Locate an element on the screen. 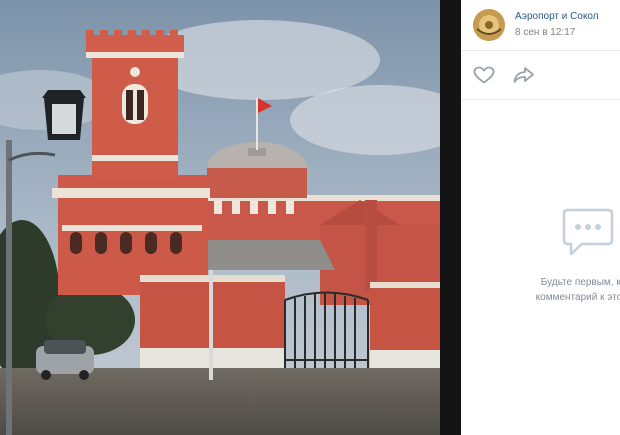 The width and height of the screenshot is (620, 435). empty-comments-line-2: комментарий к этой фо is located at coordinates (577, 297).